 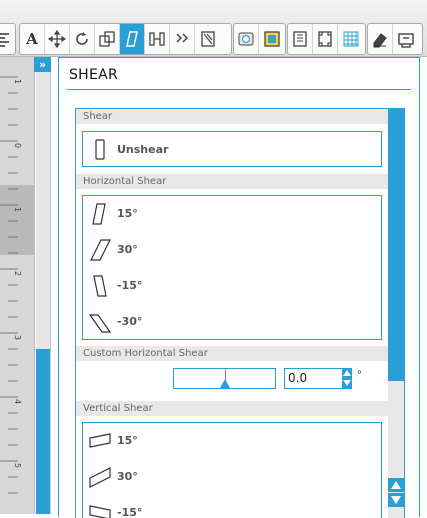 What do you see at coordinates (232, 408) in the screenshot?
I see `section-header-vertical-shear: Vertical Shear` at bounding box center [232, 408].